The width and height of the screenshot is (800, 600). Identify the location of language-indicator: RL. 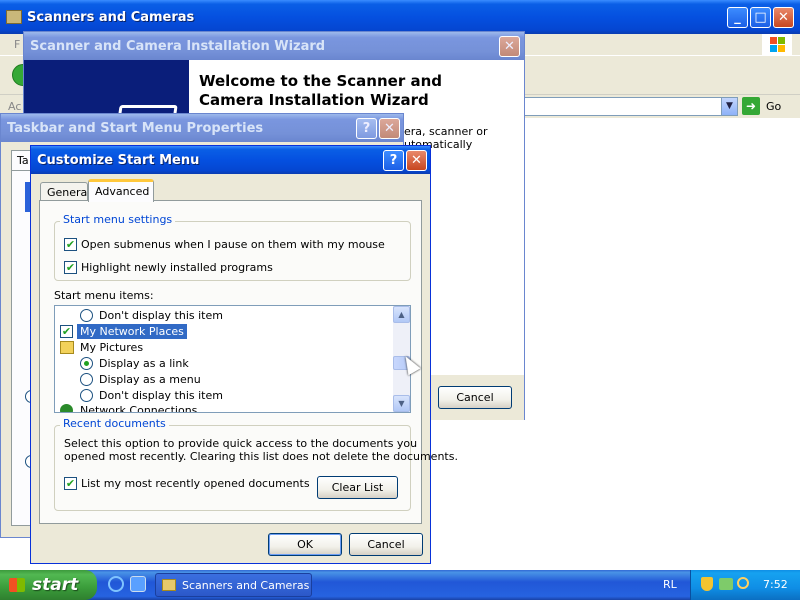
(670, 584).